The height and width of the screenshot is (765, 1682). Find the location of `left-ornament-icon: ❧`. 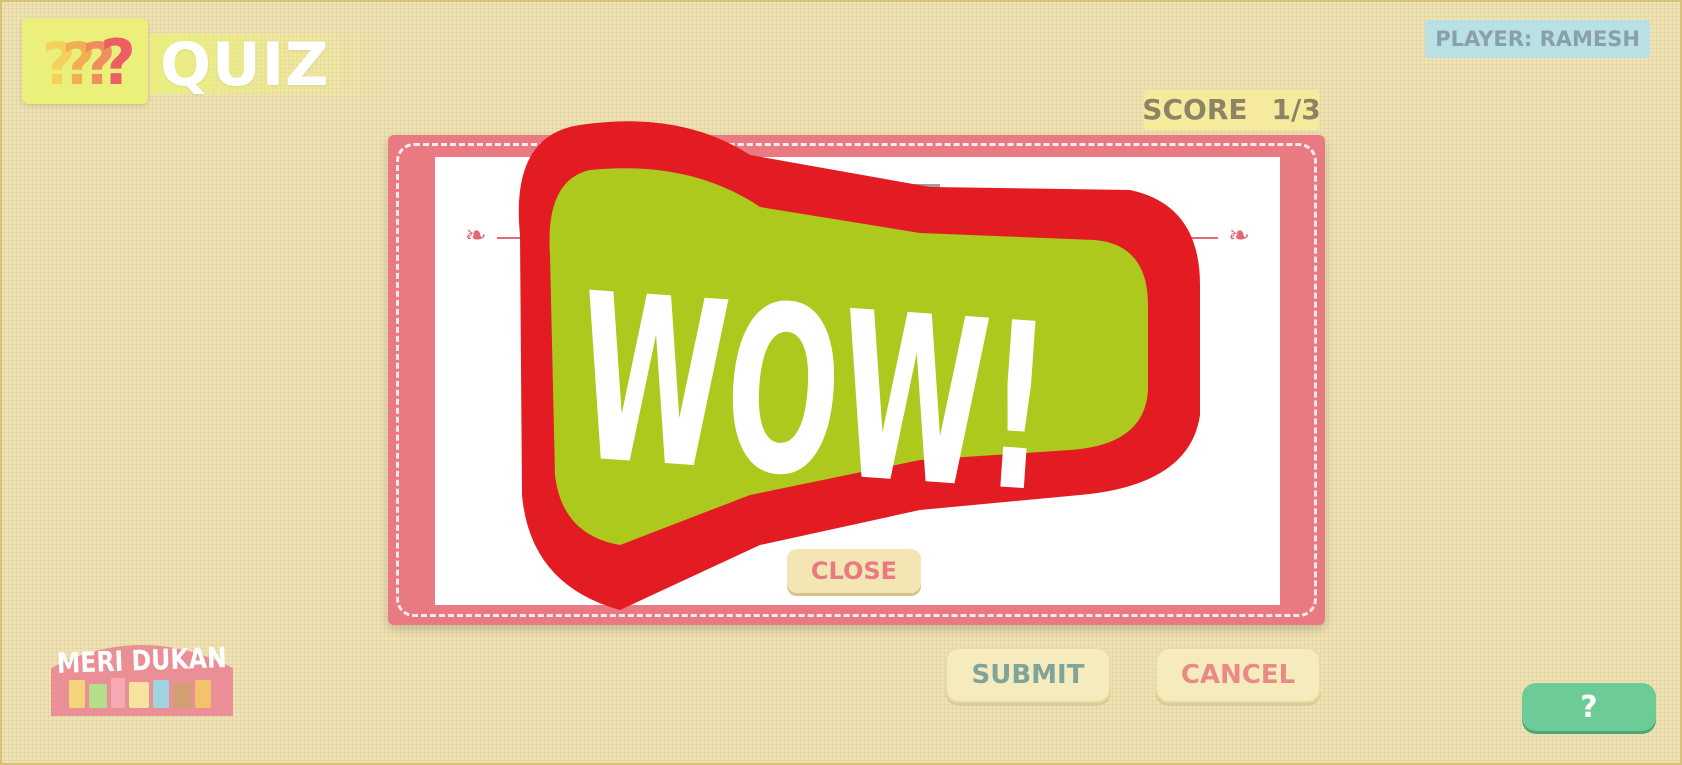

left-ornament-icon: ❧ is located at coordinates (476, 236).